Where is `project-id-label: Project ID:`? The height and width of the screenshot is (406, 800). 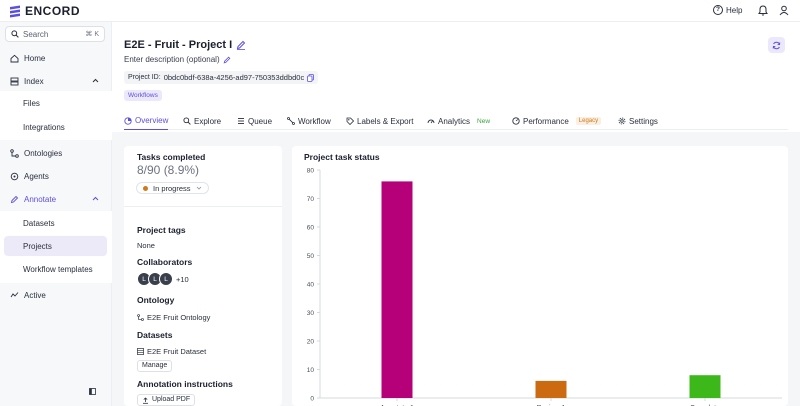
project-id-label: Project ID: is located at coordinates (144, 77).